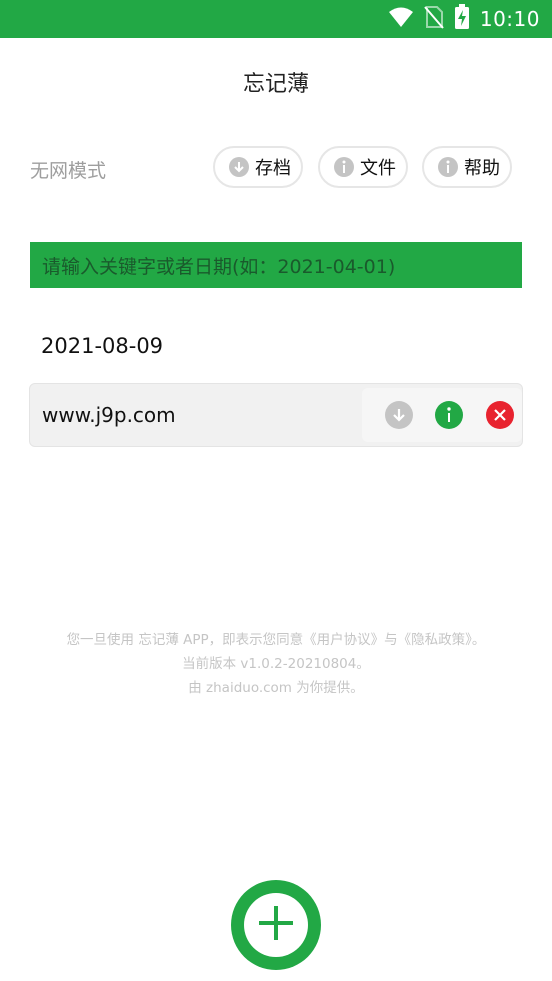 This screenshot has height=981, width=552. I want to click on status-bar: 10:10, so click(276, 19).